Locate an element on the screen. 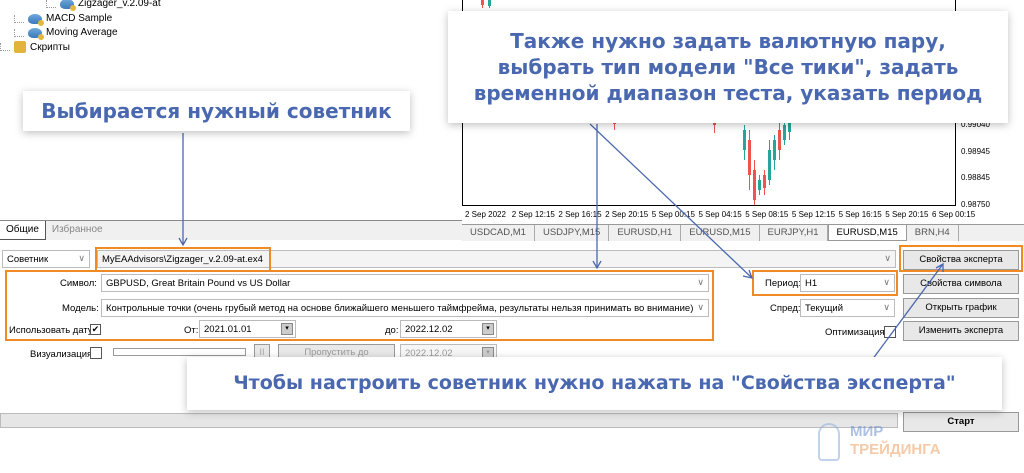 This screenshot has height=473, width=1024. callout-choose-expert: Выбирается нужный советник is located at coordinates (216, 111).